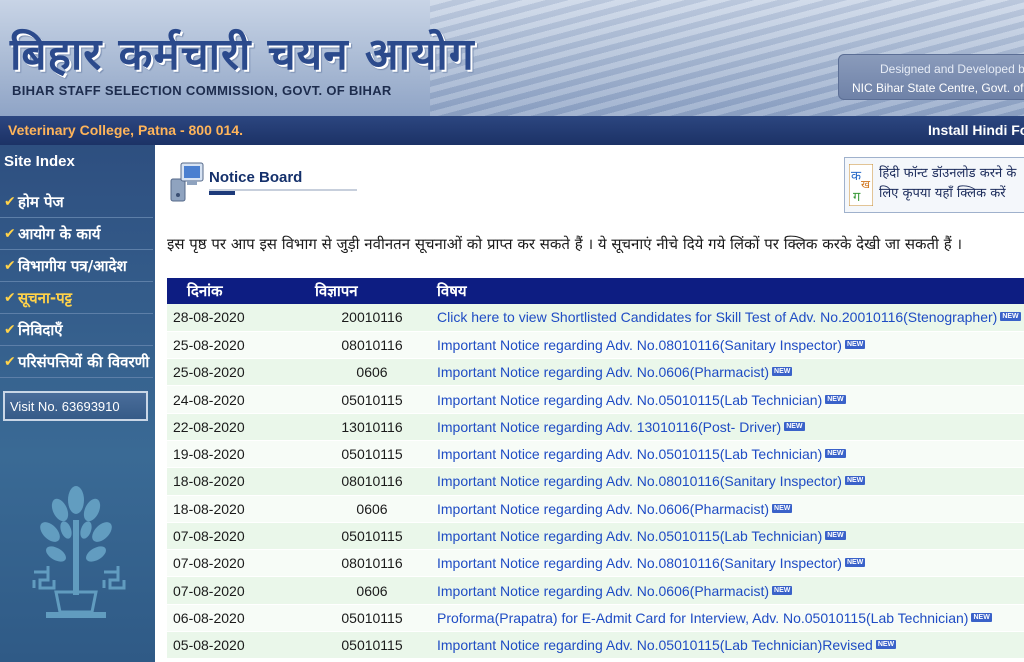 This screenshot has height=662, width=1024. I want to click on column-header-advertisement: विज्ञापन, so click(336, 291).